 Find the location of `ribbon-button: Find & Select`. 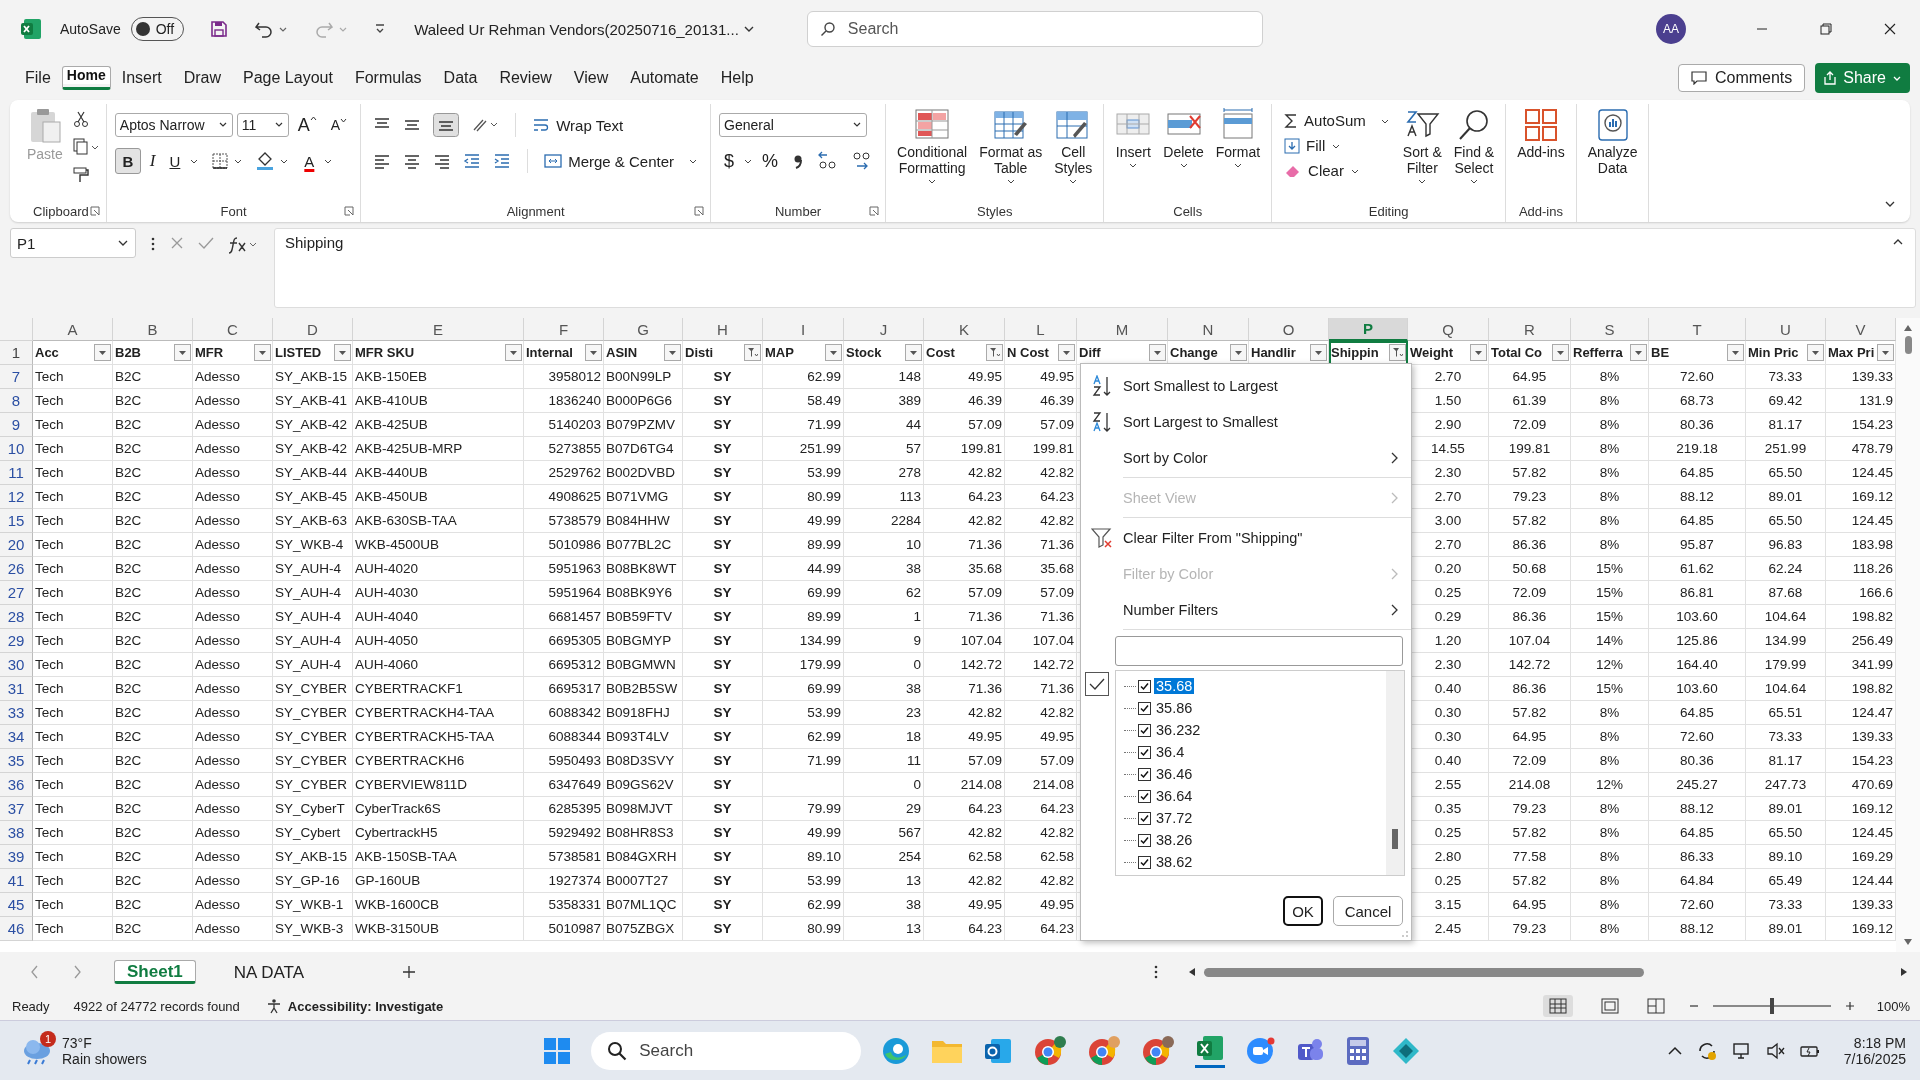

ribbon-button: Find & Select is located at coordinates (1474, 147).